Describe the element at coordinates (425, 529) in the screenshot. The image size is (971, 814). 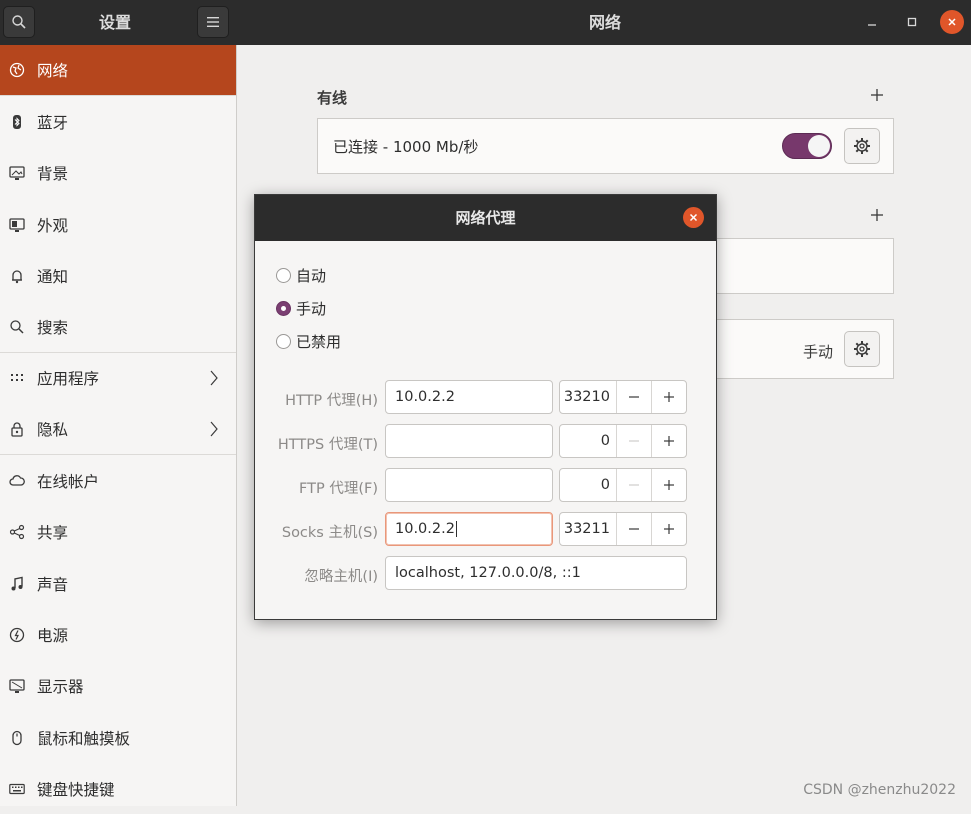
I see `socks-host-value: 10.0.2.2` at that location.